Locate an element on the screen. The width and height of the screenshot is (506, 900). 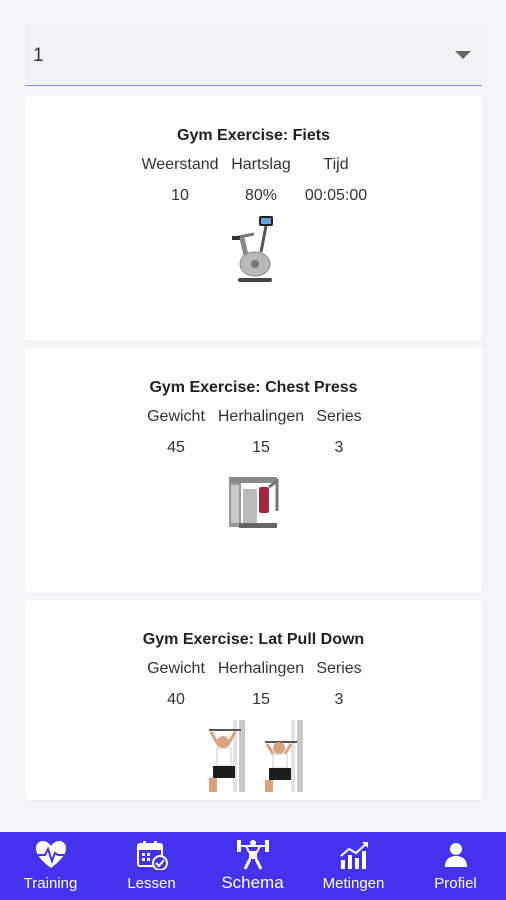
nav-item-profiel: Profiel is located at coordinates (455, 866).